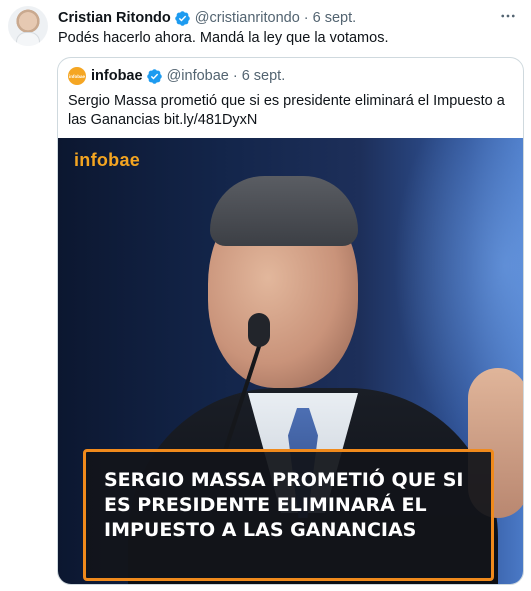 The image size is (531, 591). What do you see at coordinates (264, 76) in the screenshot?
I see `quoted-tweet-date: 6 sept.` at bounding box center [264, 76].